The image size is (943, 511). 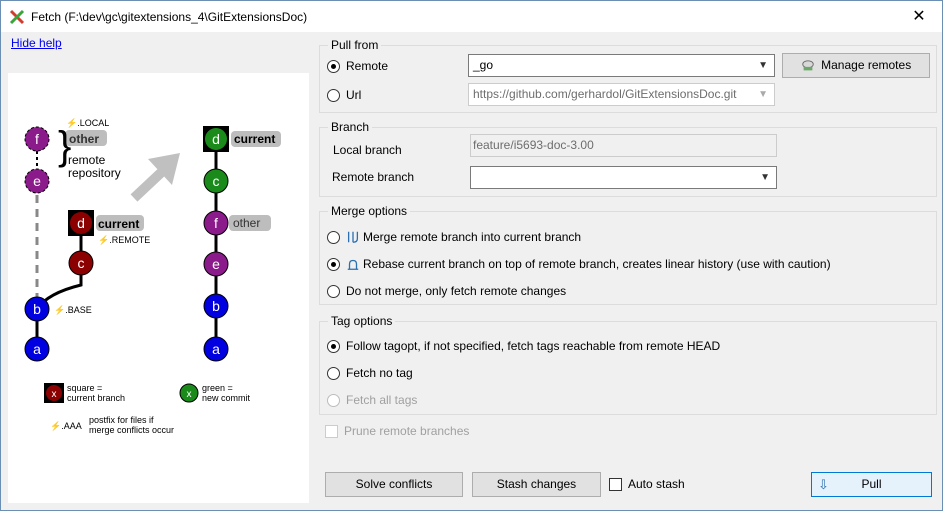 I want to click on merge-icon, so click(x=353, y=237).